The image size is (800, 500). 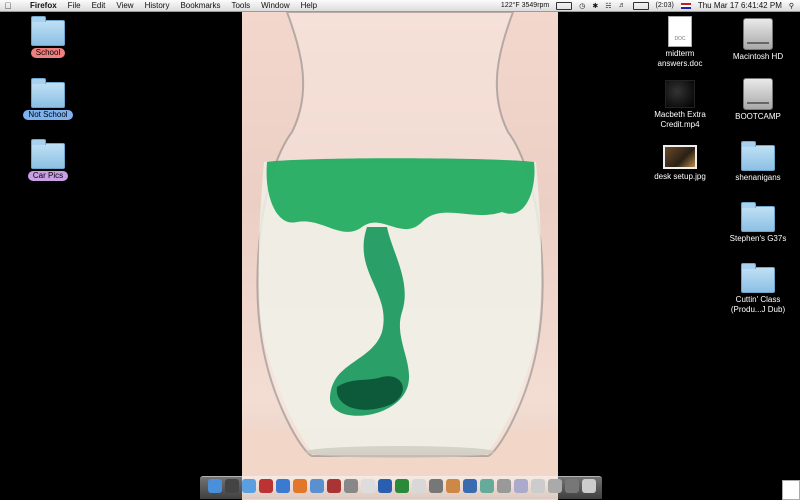 What do you see at coordinates (48, 176) in the screenshot?
I see `folder-label: Car Pics` at bounding box center [48, 176].